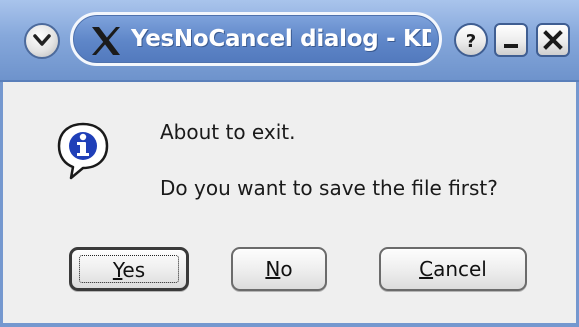  I want to click on chevron-down-icon, so click(42, 40).